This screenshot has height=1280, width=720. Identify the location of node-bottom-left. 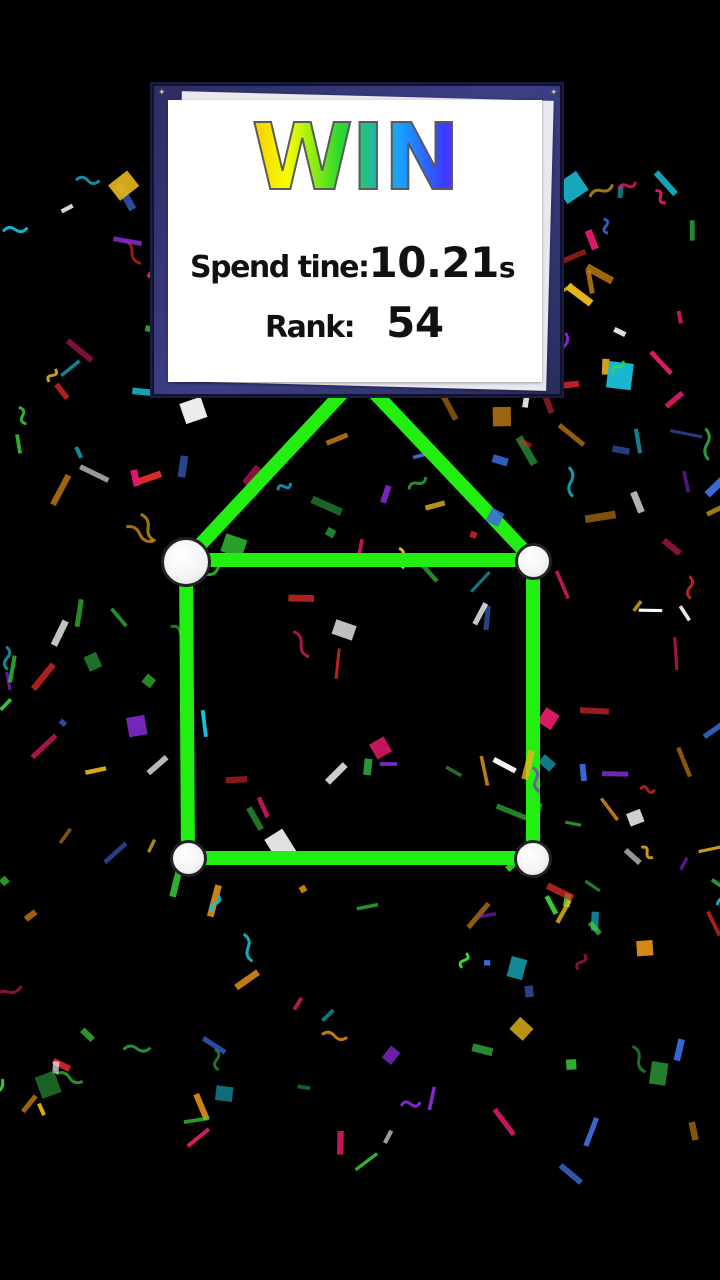
(188, 858).